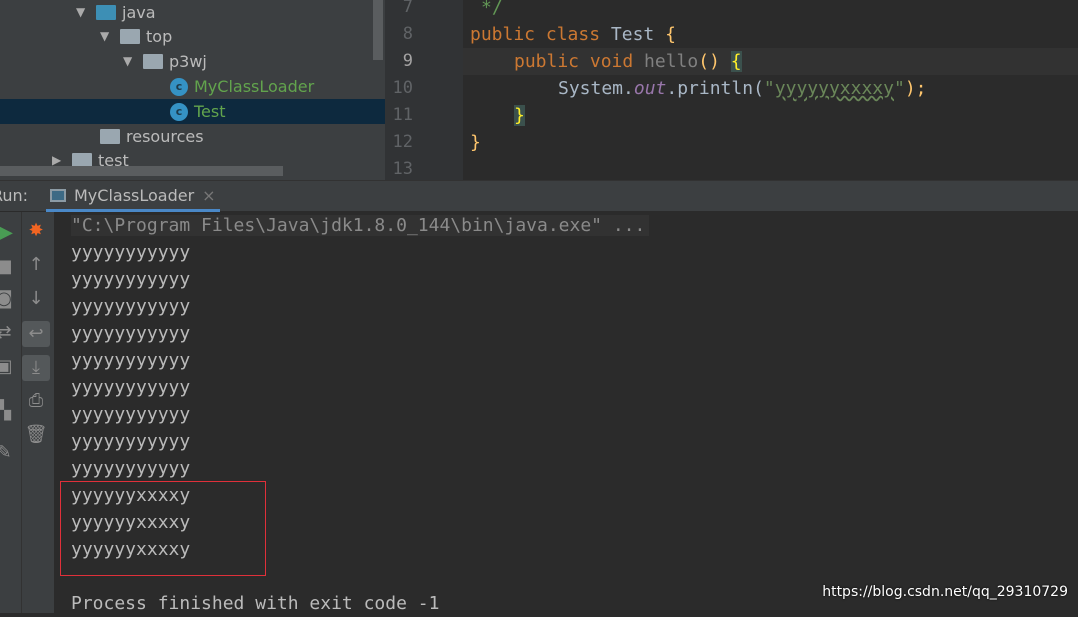 This screenshot has height=617, width=1078. What do you see at coordinates (638, 34) in the screenshot?
I see `class-name: Test` at bounding box center [638, 34].